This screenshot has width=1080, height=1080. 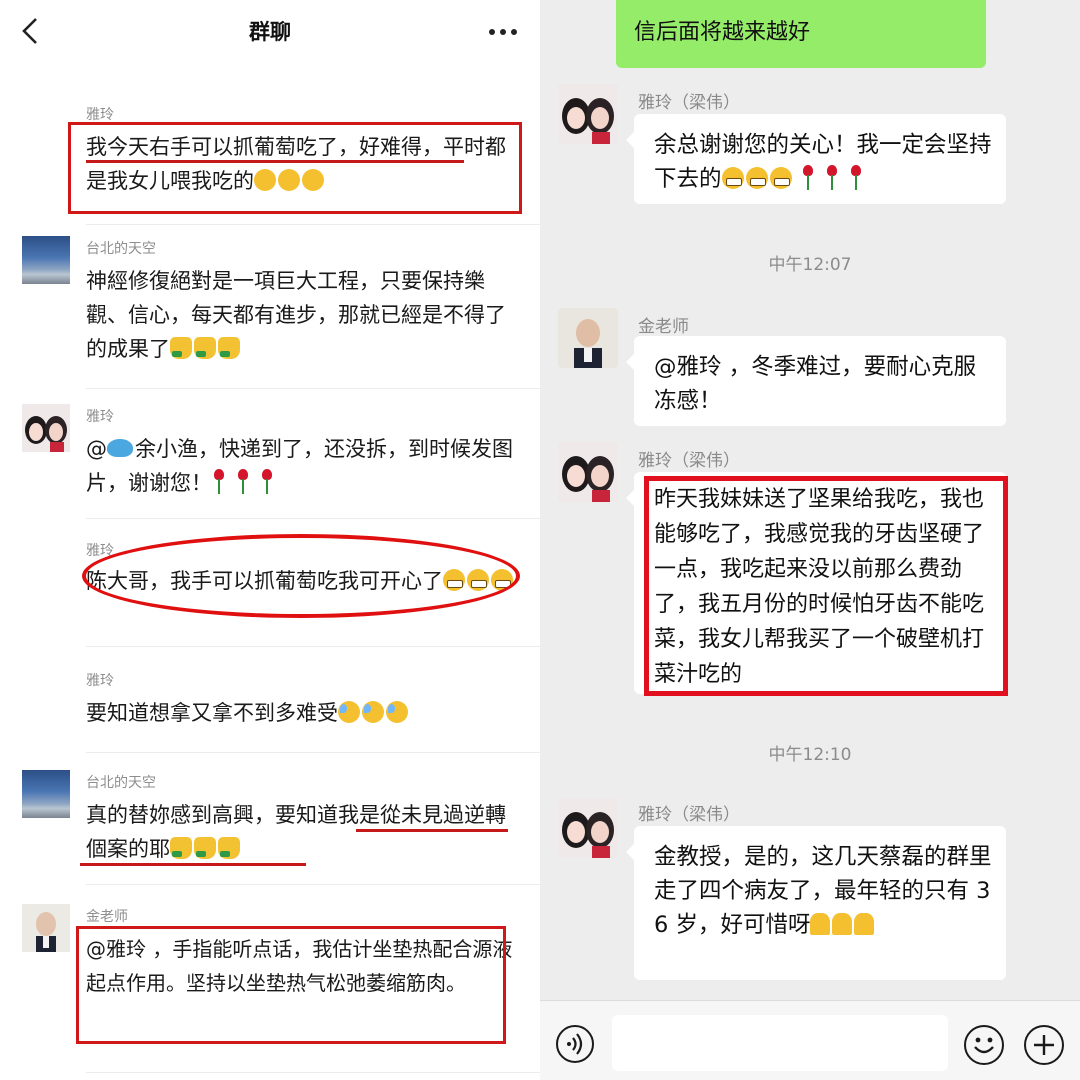 What do you see at coordinates (503, 31) in the screenshot?
I see `more-options-button` at bounding box center [503, 31].